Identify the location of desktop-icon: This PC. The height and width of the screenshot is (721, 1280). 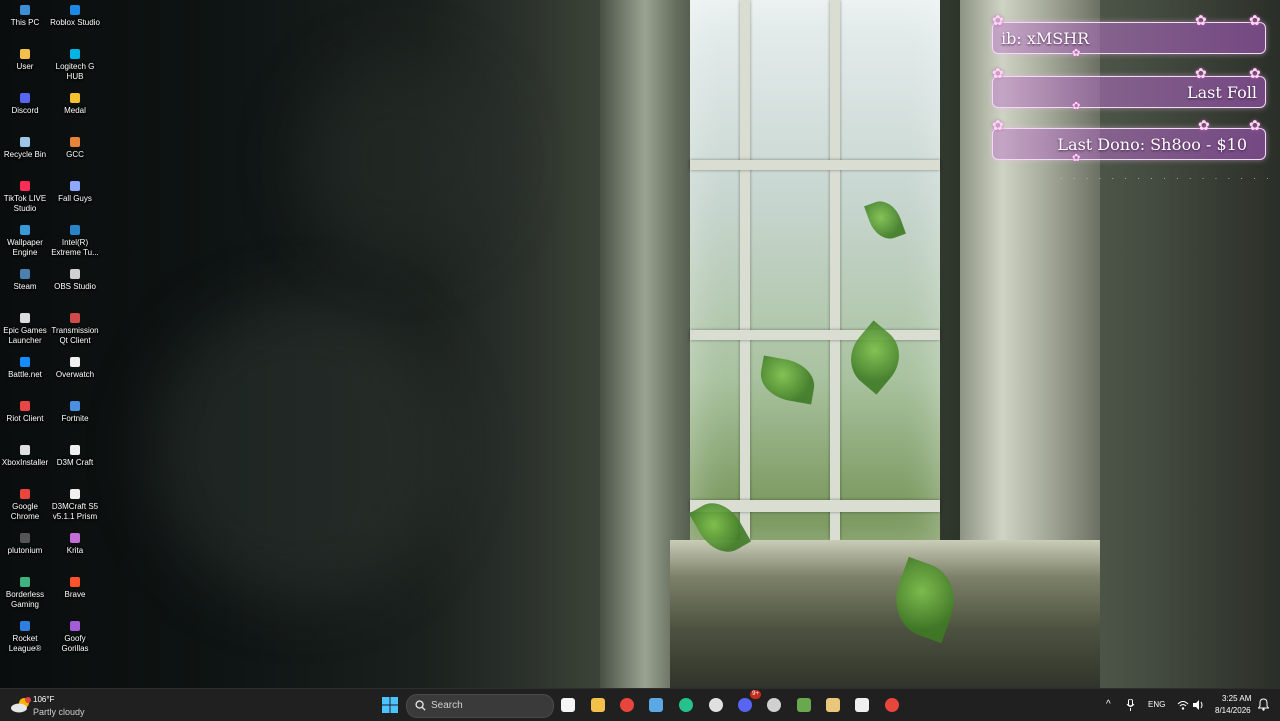
(25, 16).